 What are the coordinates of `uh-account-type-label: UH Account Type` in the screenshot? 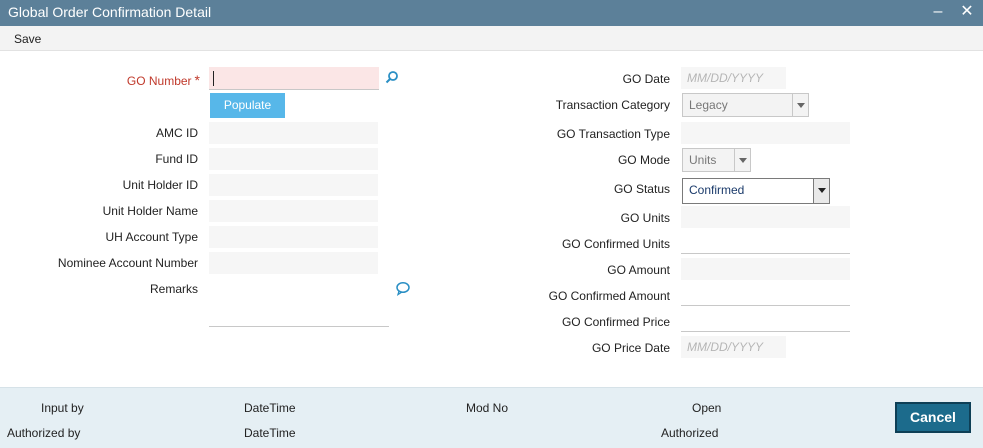 It's located at (152, 237).